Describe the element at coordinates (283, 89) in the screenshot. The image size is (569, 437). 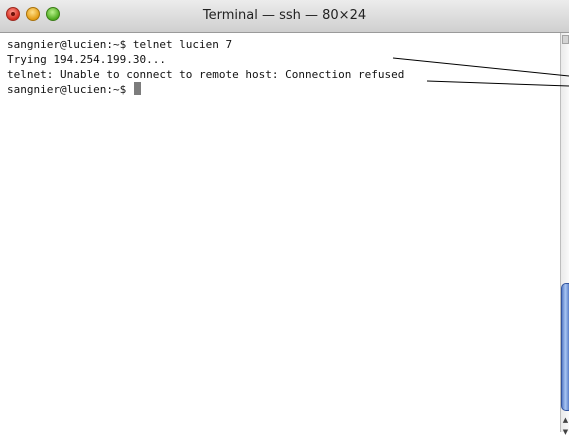
I see `terminal-prompt-line: sangnier@lucien:~$` at that location.